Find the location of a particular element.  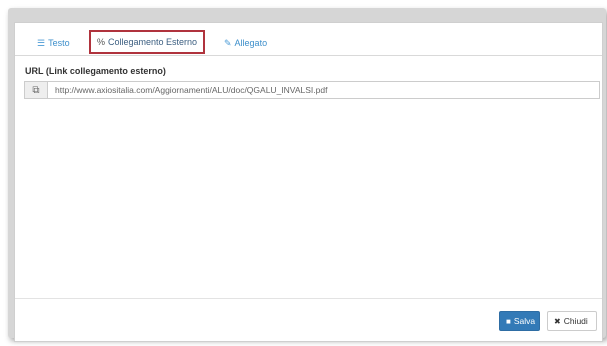

tab-allegato: ✎ Allegato is located at coordinates (245, 43).